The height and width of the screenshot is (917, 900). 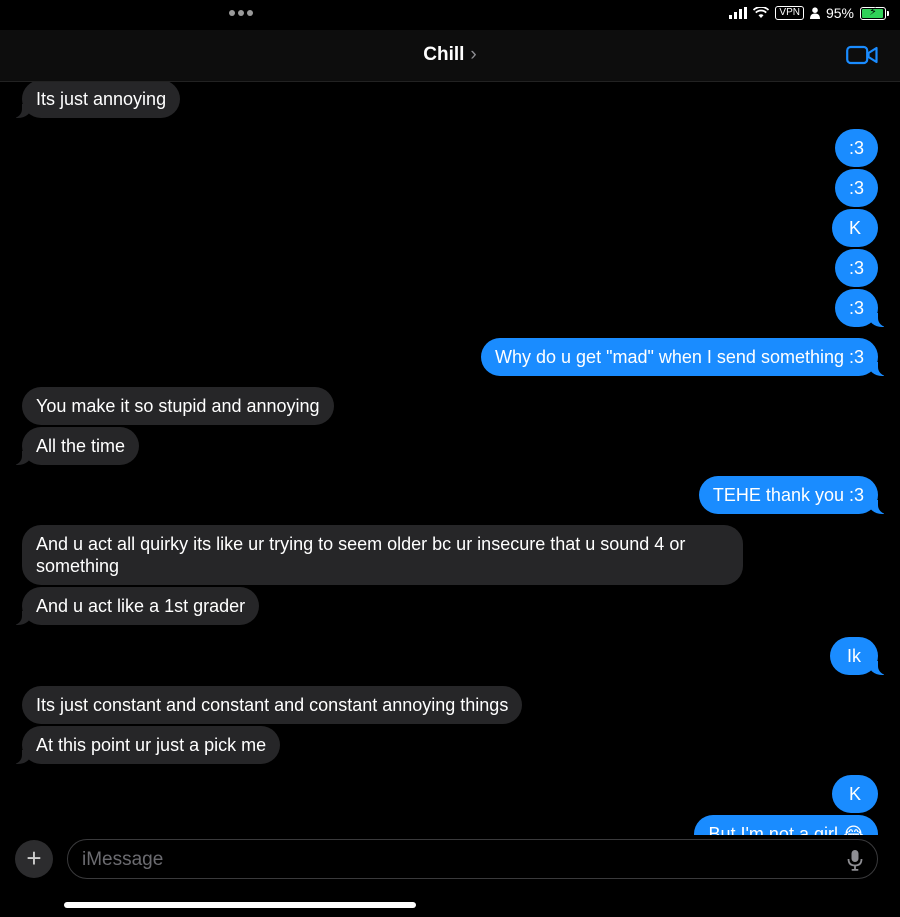 I want to click on message-bubble-outgoing: TEHE thank you :3, so click(x=793, y=495).